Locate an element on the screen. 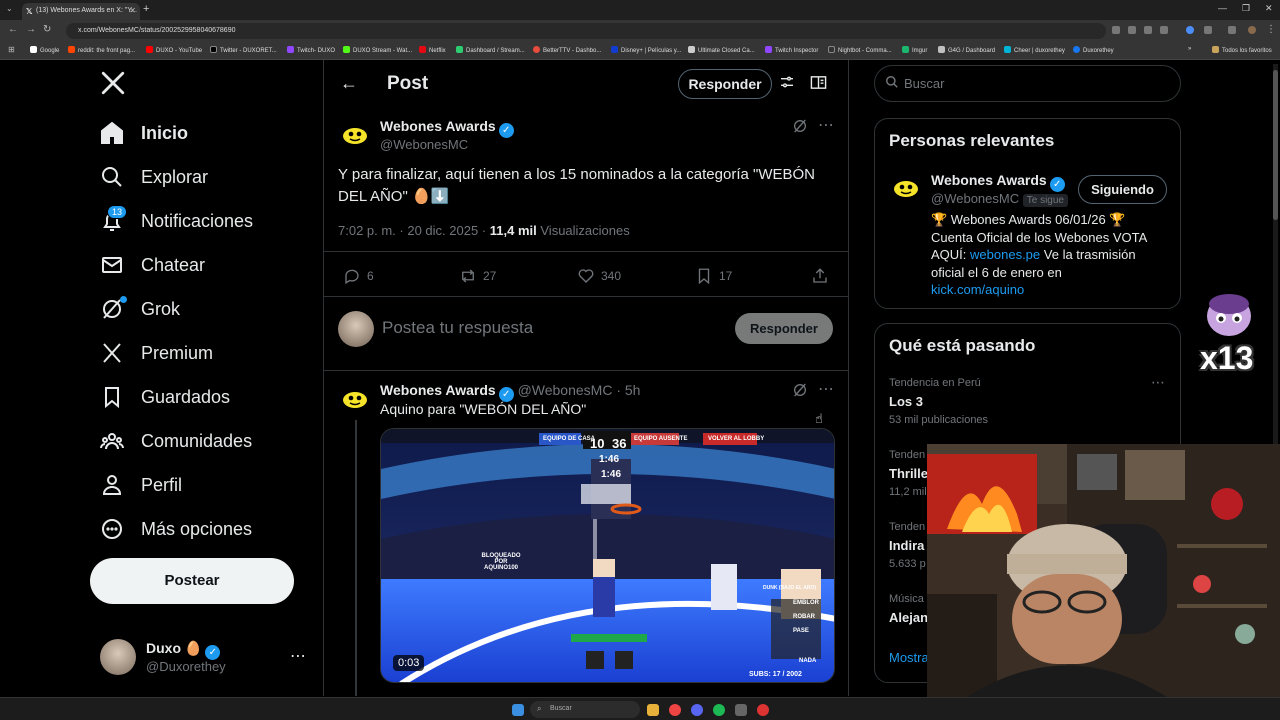  windows-start-icon is located at coordinates (518, 710).